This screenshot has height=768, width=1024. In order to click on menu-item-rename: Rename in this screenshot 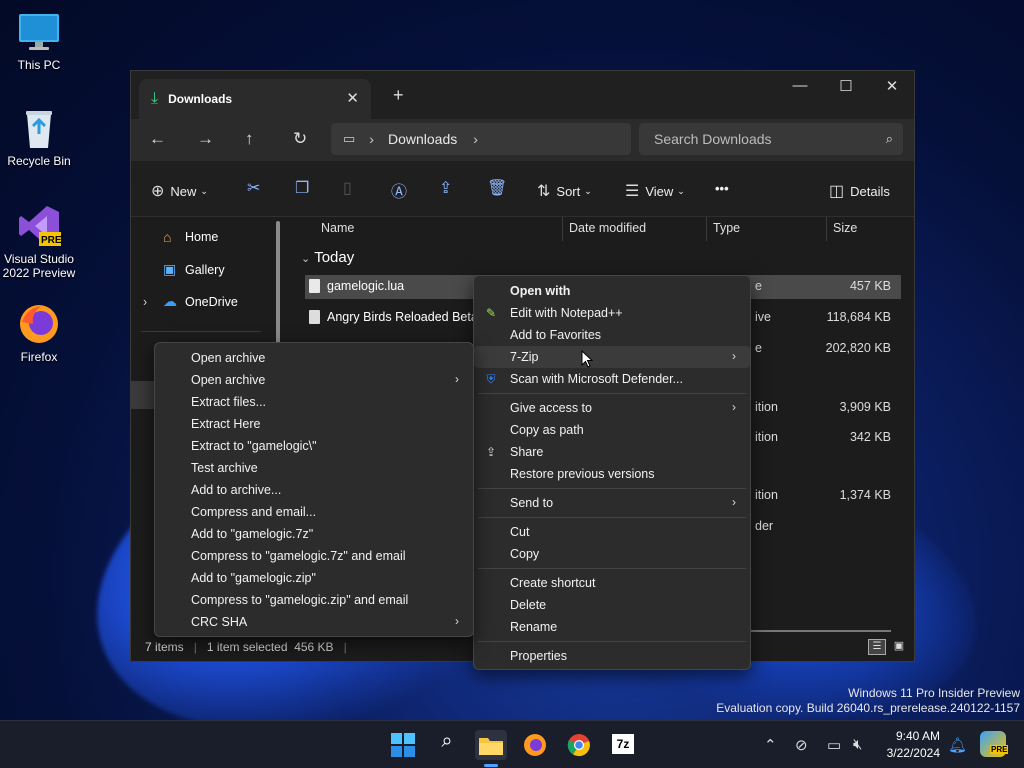, I will do `click(612, 627)`.